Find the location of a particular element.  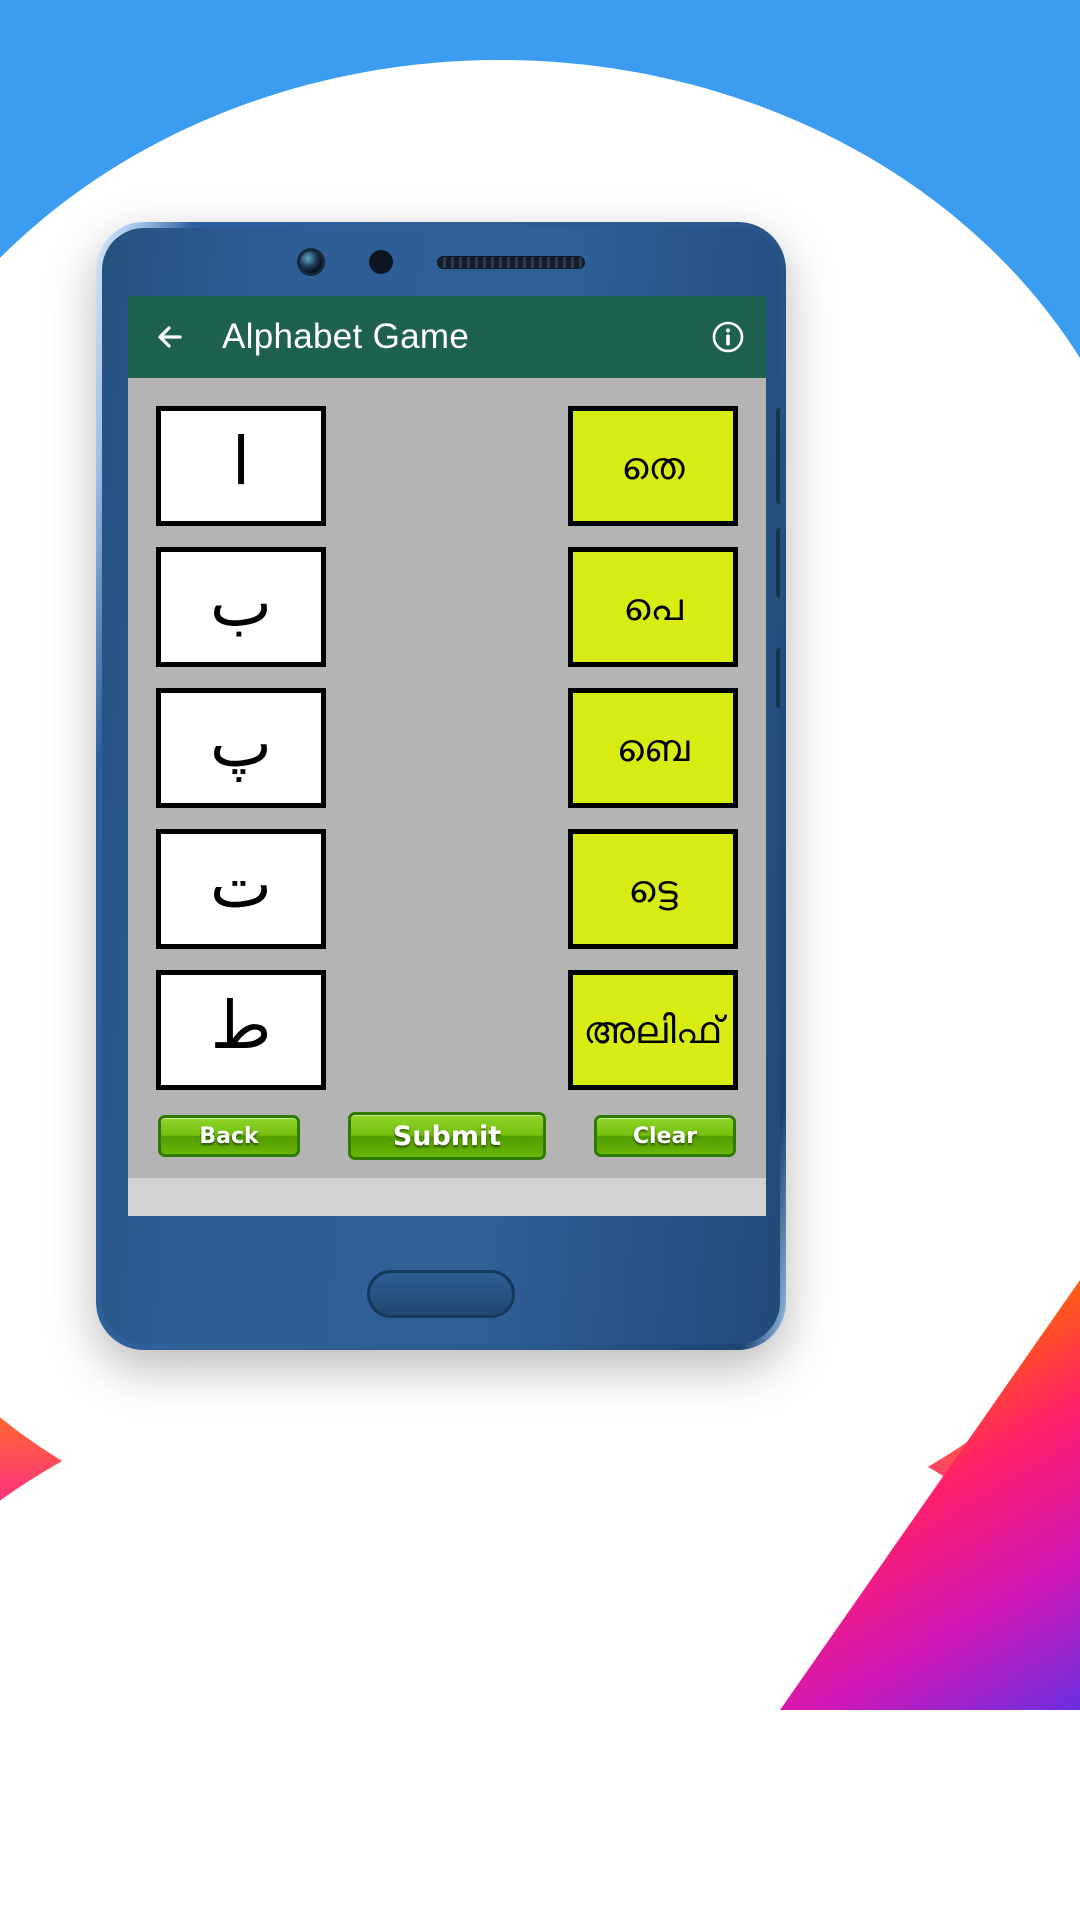

back-arrow-icon is located at coordinates (171, 337).